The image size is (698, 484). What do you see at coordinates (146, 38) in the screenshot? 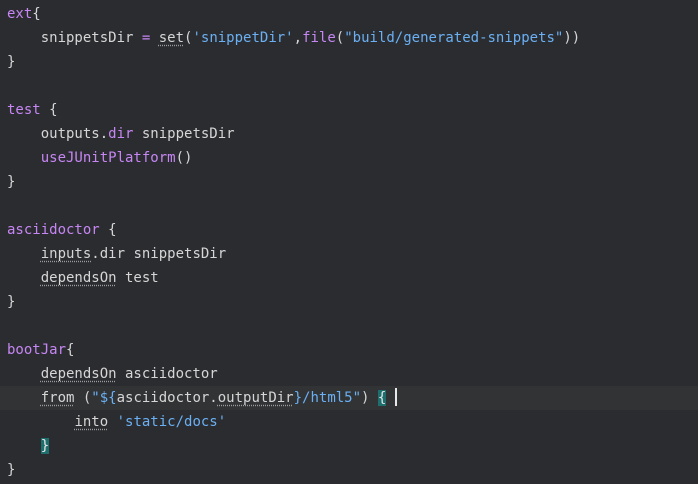
I see `assign-operator: =` at bounding box center [146, 38].